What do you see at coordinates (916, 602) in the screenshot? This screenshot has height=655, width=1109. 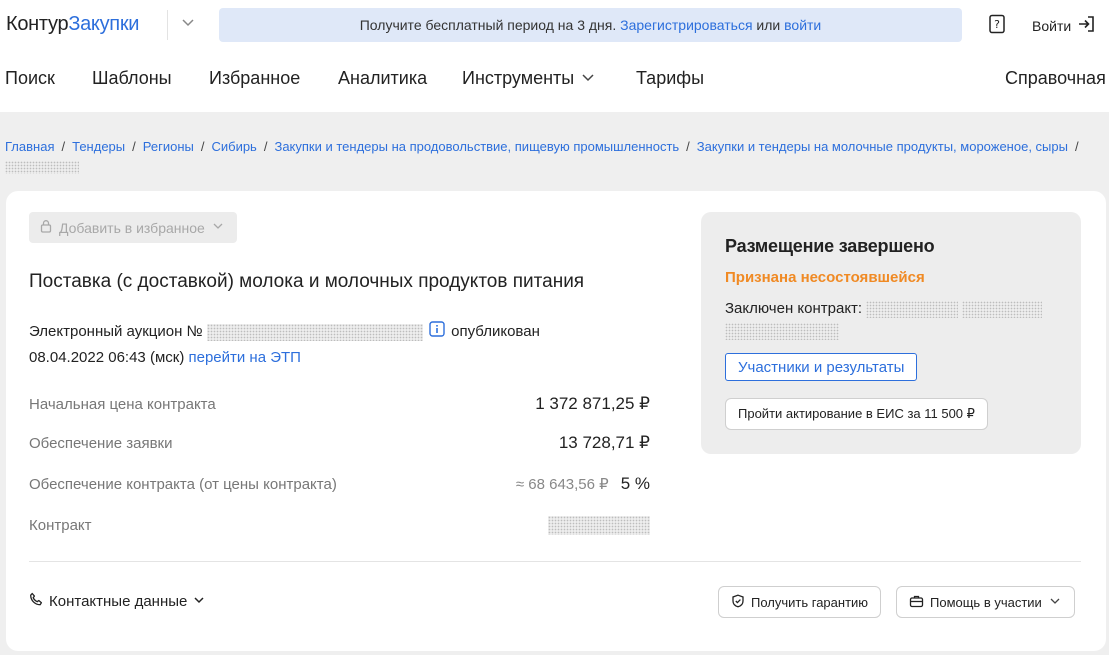 I see `briefcase-icon` at bounding box center [916, 602].